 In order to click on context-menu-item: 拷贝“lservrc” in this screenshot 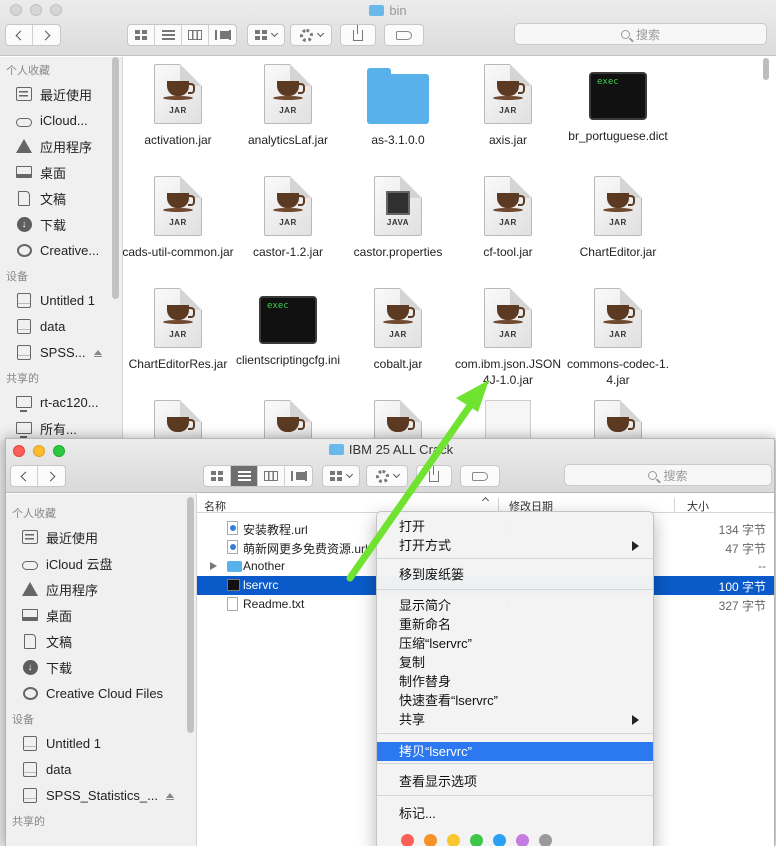, I will do `click(515, 751)`.